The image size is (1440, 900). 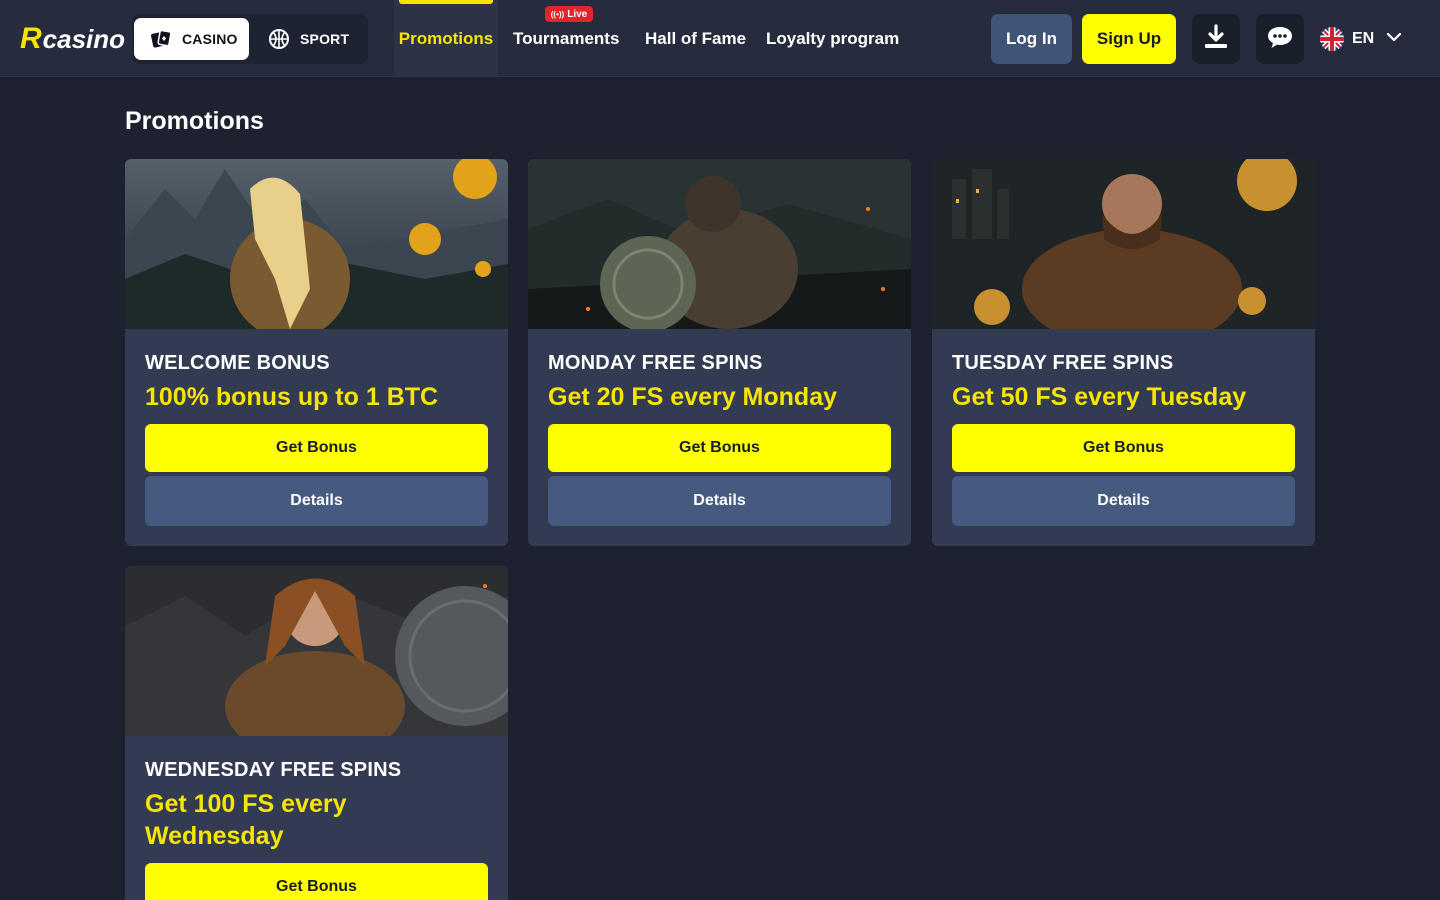 I want to click on nav-loyalty-program: Loyalty program, so click(x=832, y=38).